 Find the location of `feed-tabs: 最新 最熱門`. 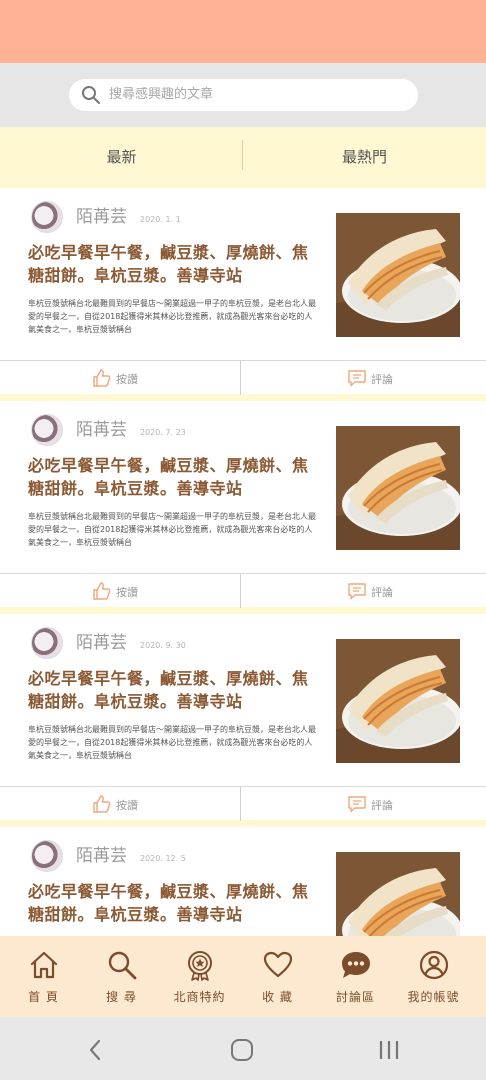

feed-tabs: 最新 最熱門 is located at coordinates (243, 157).